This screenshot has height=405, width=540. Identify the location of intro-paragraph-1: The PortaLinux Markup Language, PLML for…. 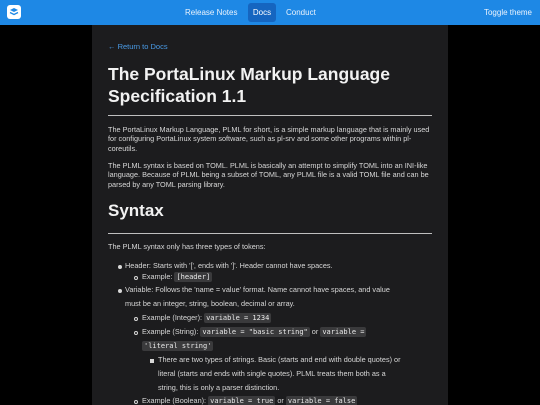
(269, 139).